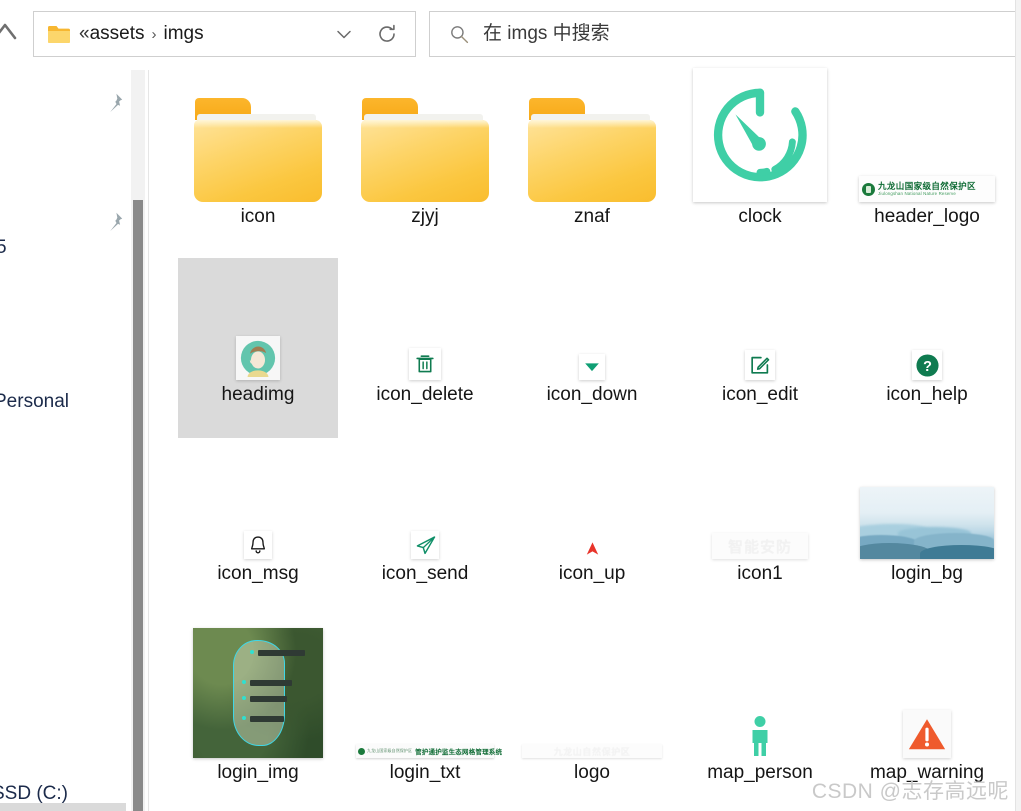  What do you see at coordinates (184, 34) in the screenshot?
I see `breadcrumb-item-imgs: imgs` at bounding box center [184, 34].